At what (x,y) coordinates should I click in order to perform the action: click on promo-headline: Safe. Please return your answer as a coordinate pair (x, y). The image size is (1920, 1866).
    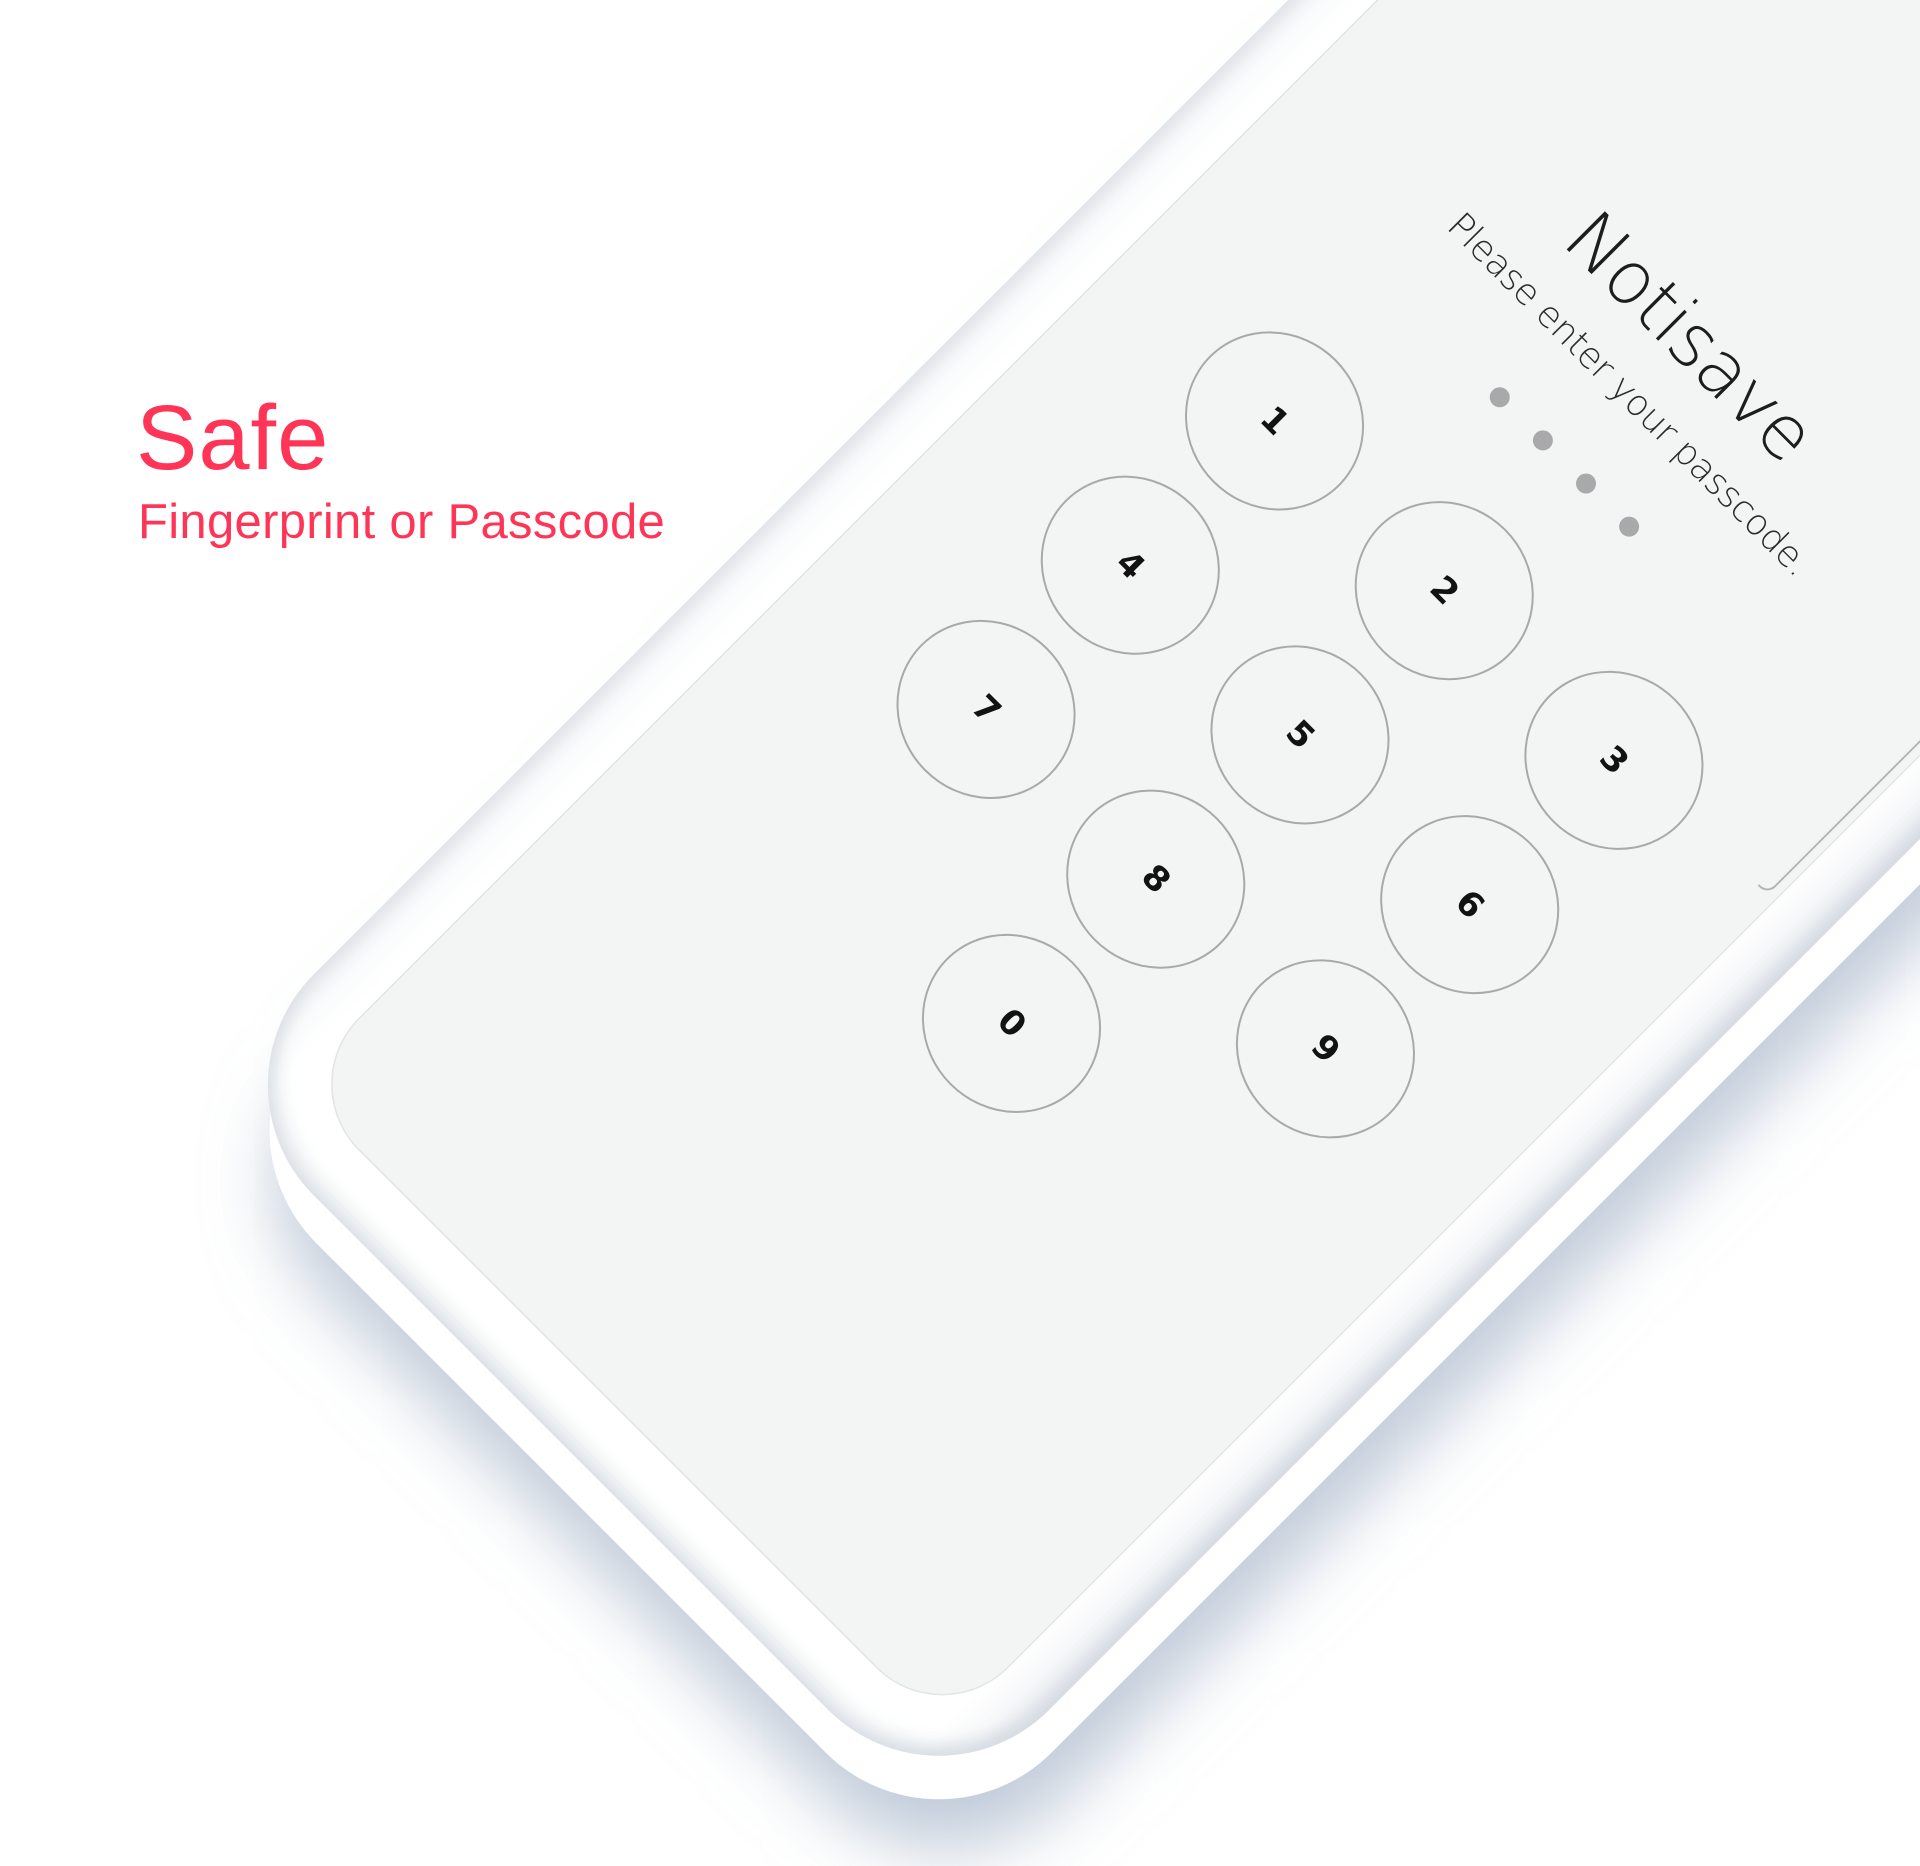
    Looking at the image, I should click on (233, 438).